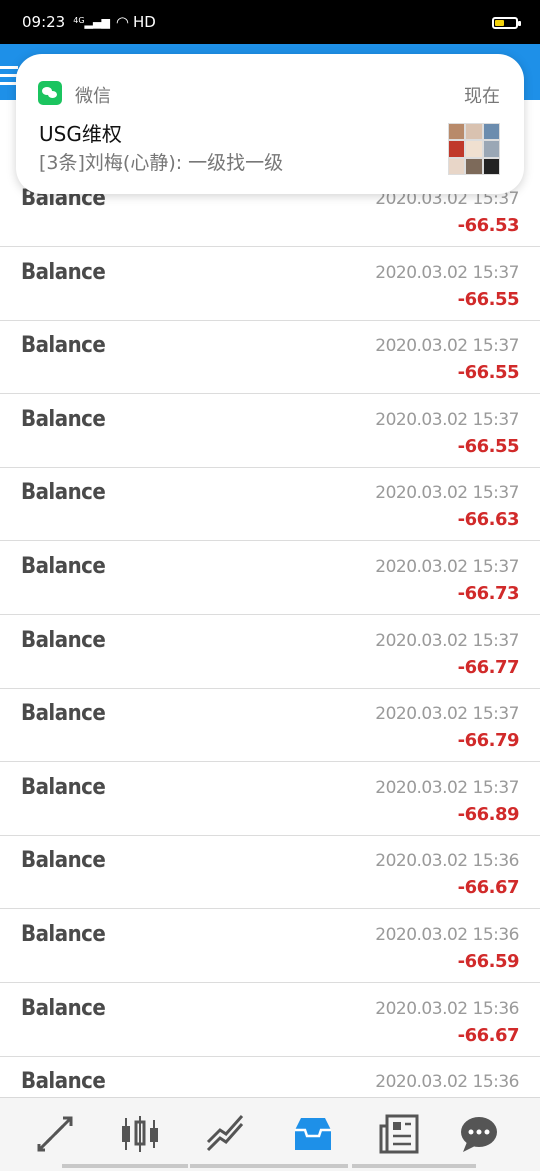 The height and width of the screenshot is (1171, 540). Describe the element at coordinates (270, 799) in the screenshot. I see `deal-row: Balance 2020.03.02 15:37 -66.89` at that location.